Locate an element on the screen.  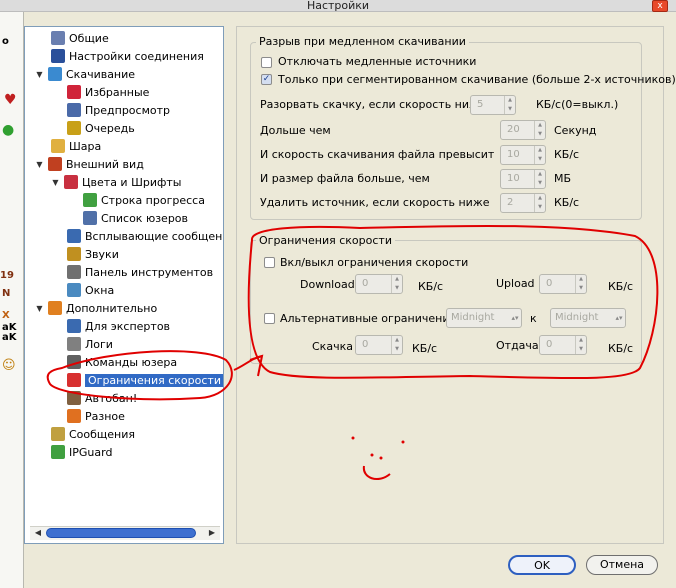
annotation-smile is located at coordinates (376, 473).